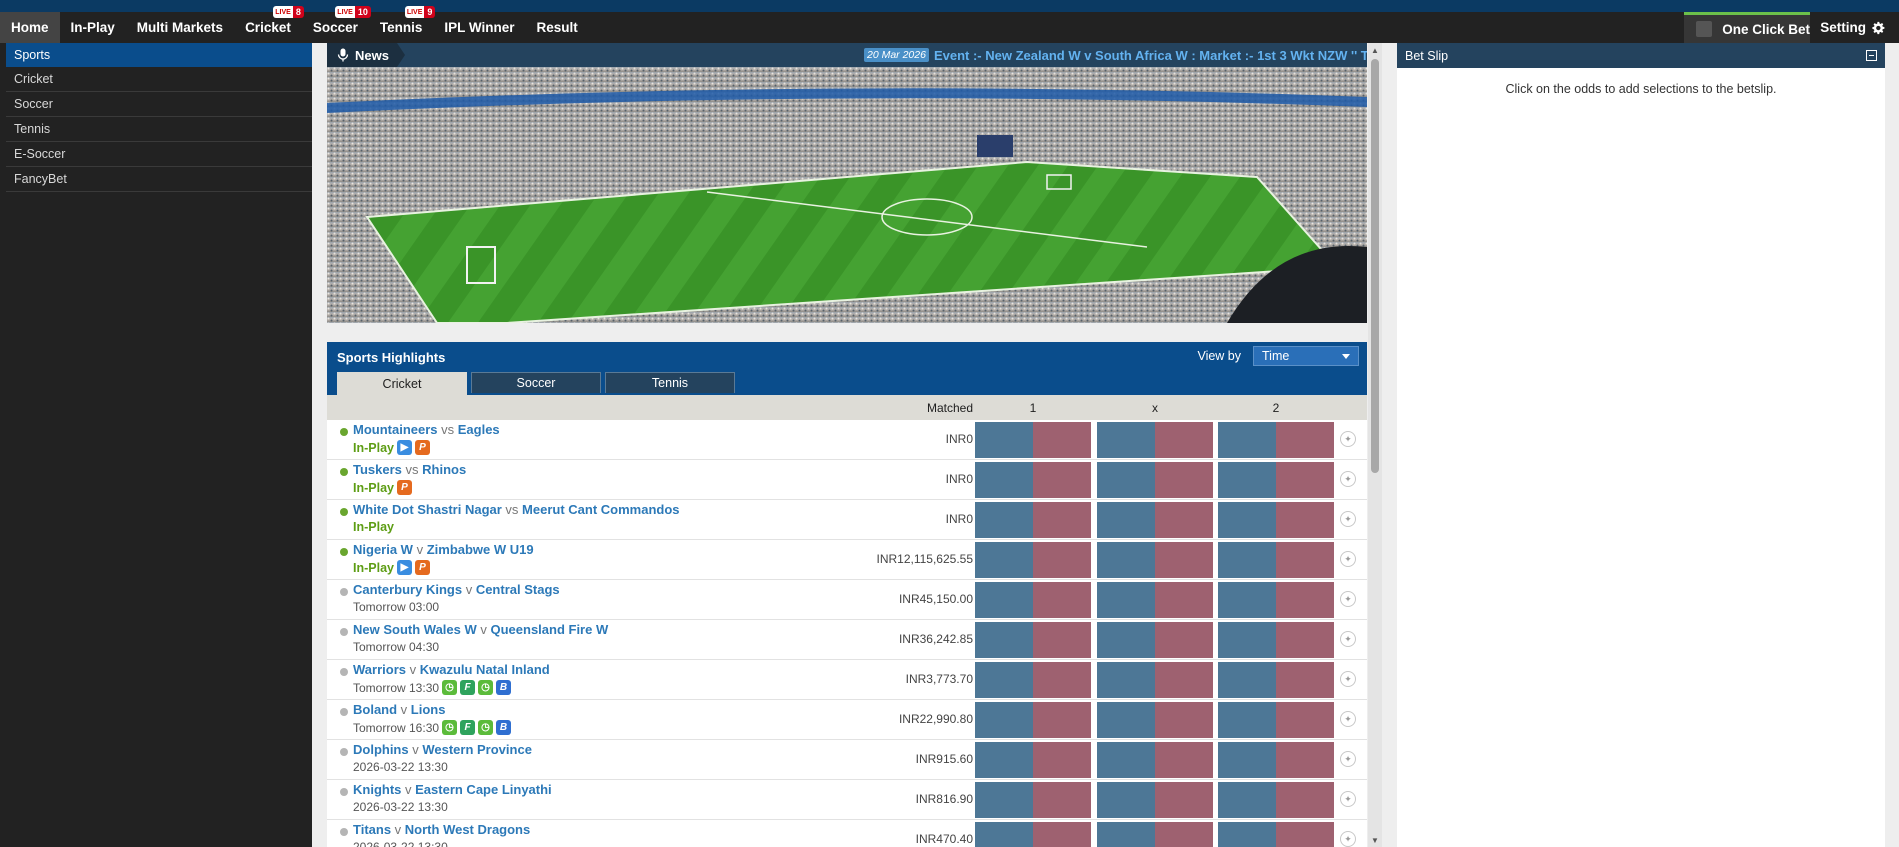 The height and width of the screenshot is (847, 1899). I want to click on view-by-select: Time, so click(1306, 356).